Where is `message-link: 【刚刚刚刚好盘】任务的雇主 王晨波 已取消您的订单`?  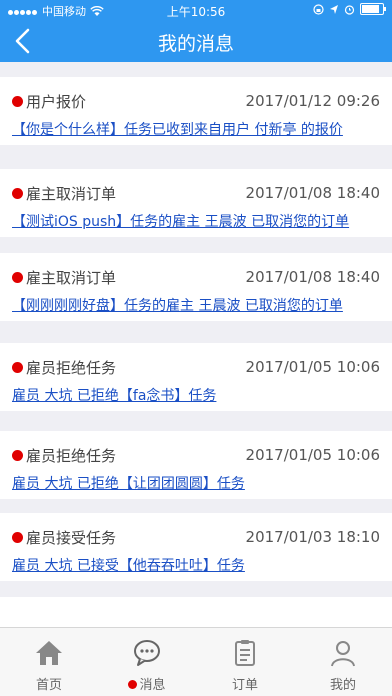 message-link: 【刚刚刚刚好盘】任务的雇主 王晨波 已取消您的订单 is located at coordinates (198, 305).